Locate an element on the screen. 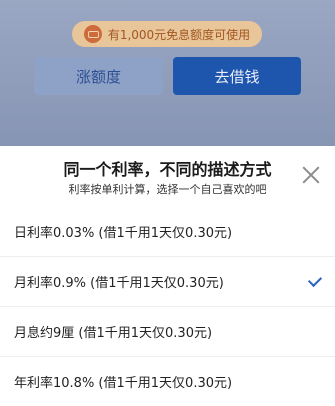 This screenshot has height=406, width=335. rate-option-monthly-li: 月息约9厘 (借1千用1天仅0.30元) is located at coordinates (167, 331).